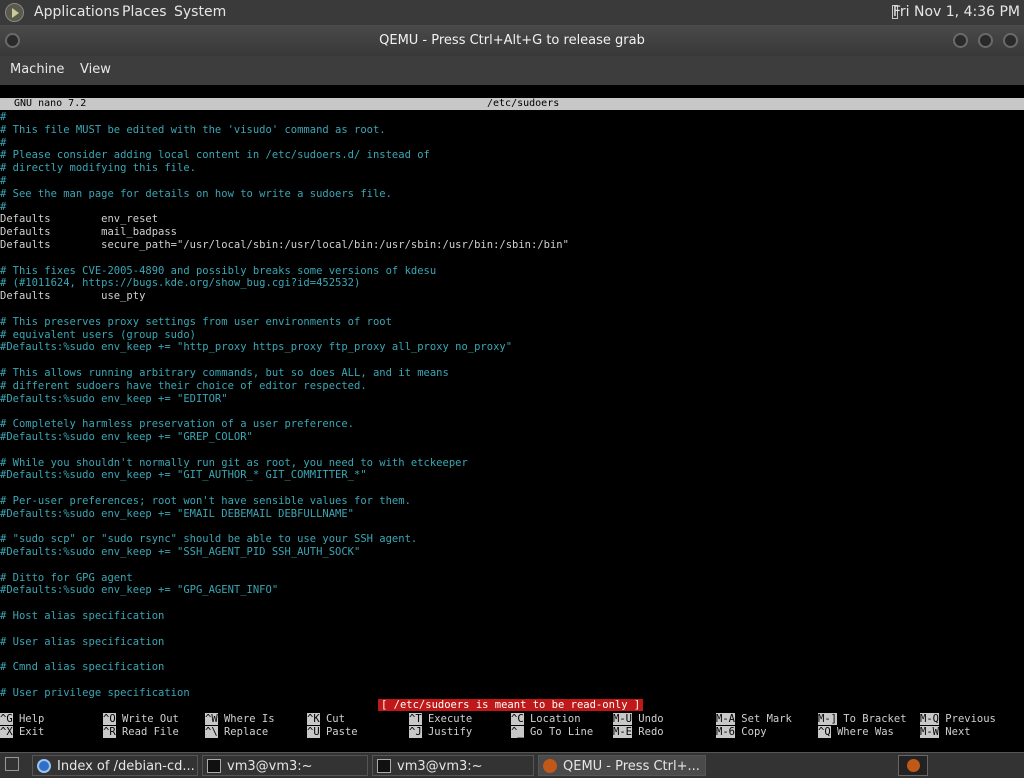 The width and height of the screenshot is (1024, 778). I want to click on system-menu: System, so click(200, 12).